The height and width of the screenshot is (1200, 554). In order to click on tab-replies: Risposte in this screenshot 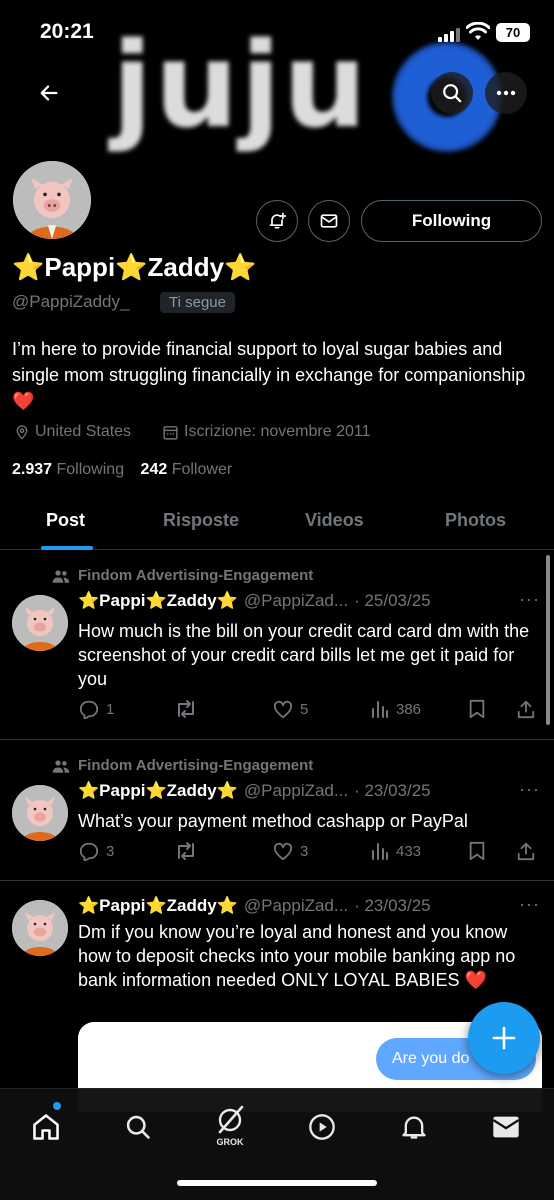, I will do `click(201, 520)`.